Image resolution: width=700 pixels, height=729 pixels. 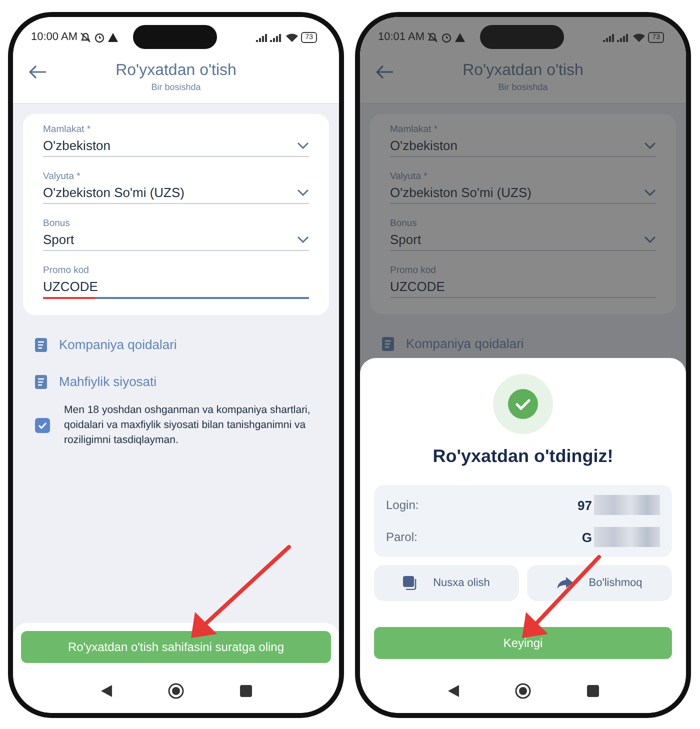 I want to click on share-button: Bo'lishmoq, so click(x=599, y=583).